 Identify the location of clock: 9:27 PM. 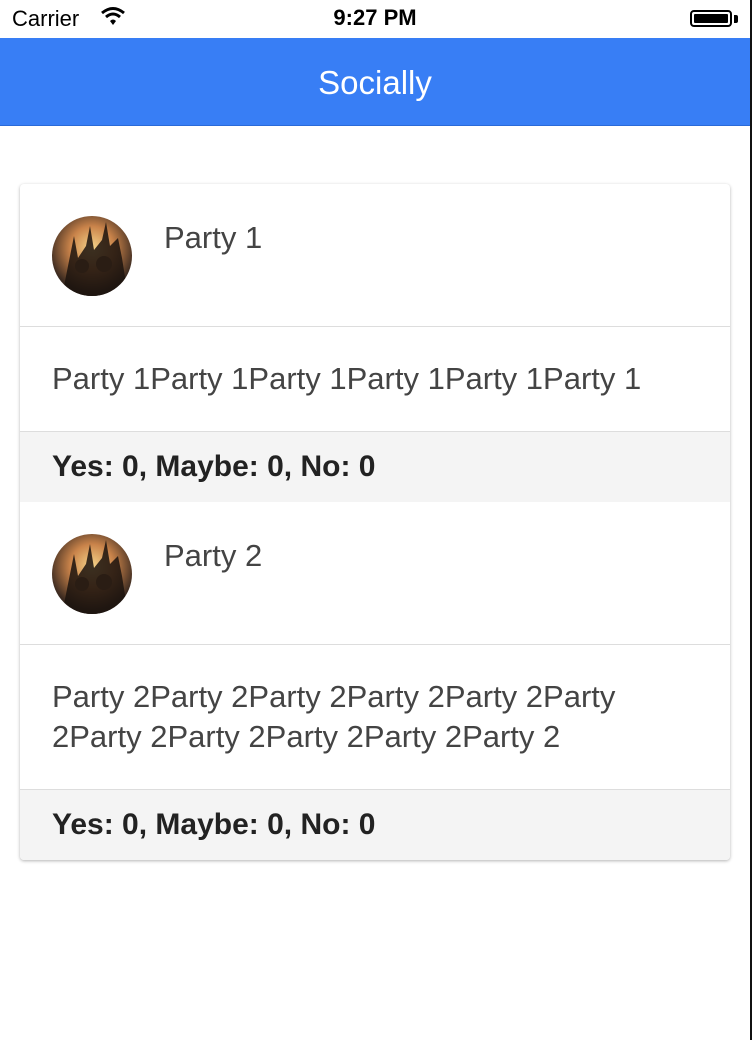
(375, 17).